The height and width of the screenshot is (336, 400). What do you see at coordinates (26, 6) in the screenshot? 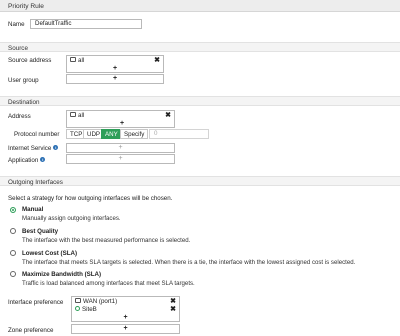
I see `dialog-title: Priority Rule` at bounding box center [26, 6].